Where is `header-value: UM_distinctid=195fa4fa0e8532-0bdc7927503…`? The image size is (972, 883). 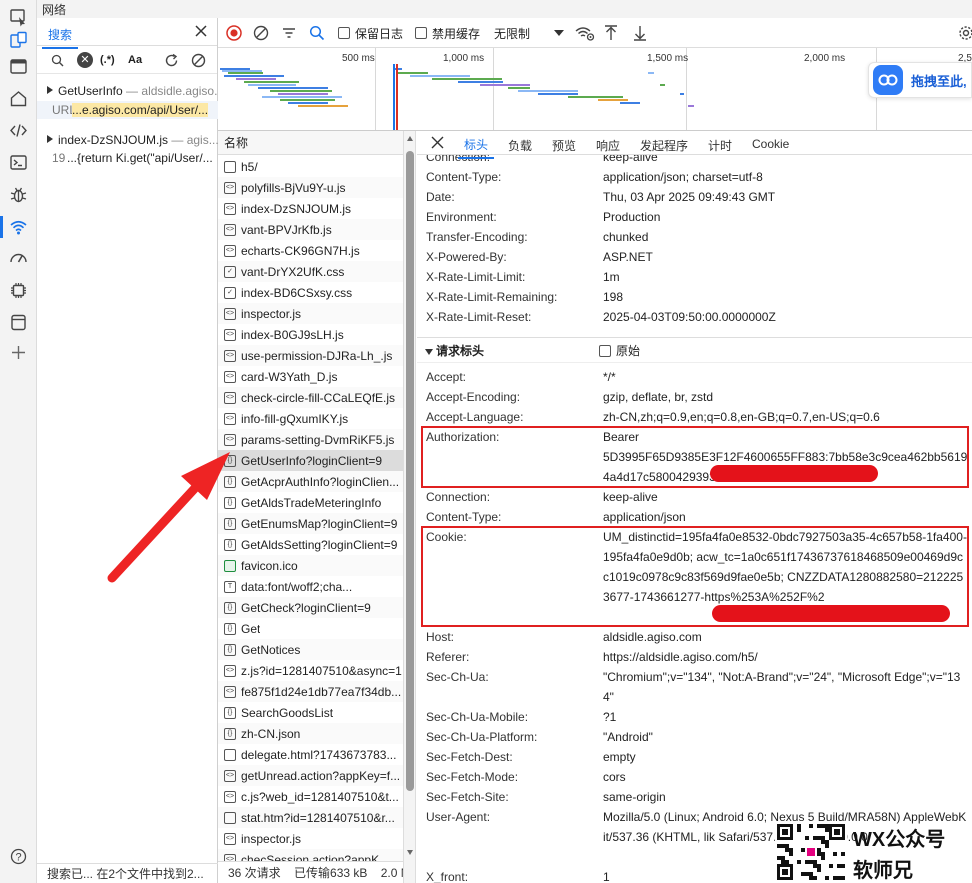 header-value: UM_distinctid=195fa4fa0e8532-0bdc7927503… is located at coordinates (785, 567).